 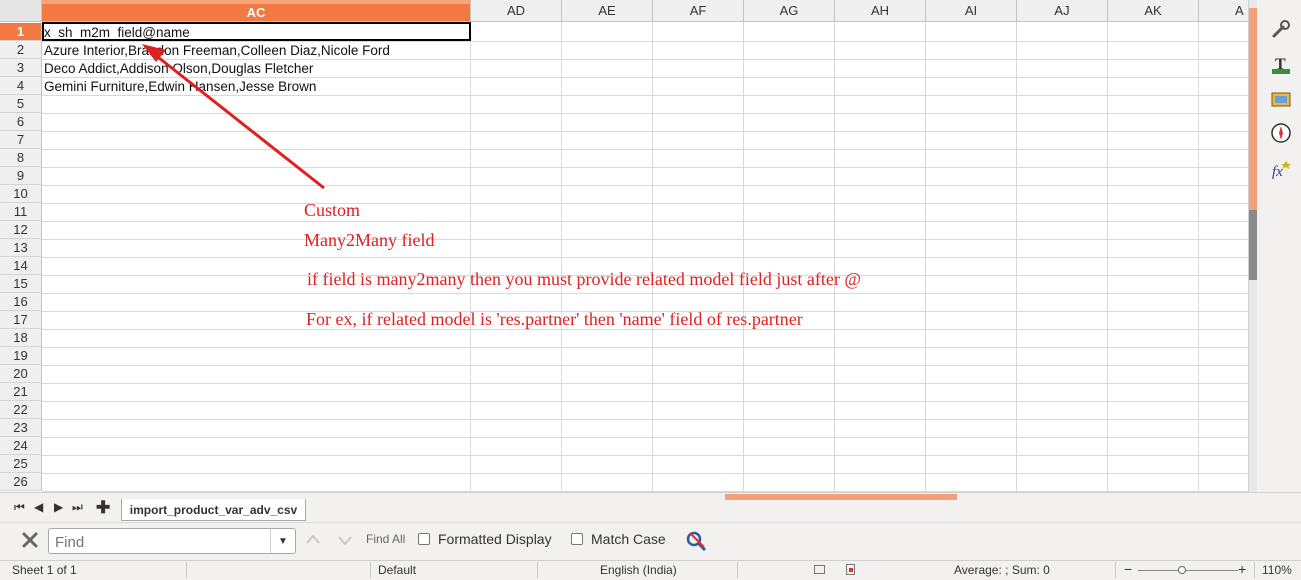 I want to click on match-case-checkbox, so click(x=577, y=539).